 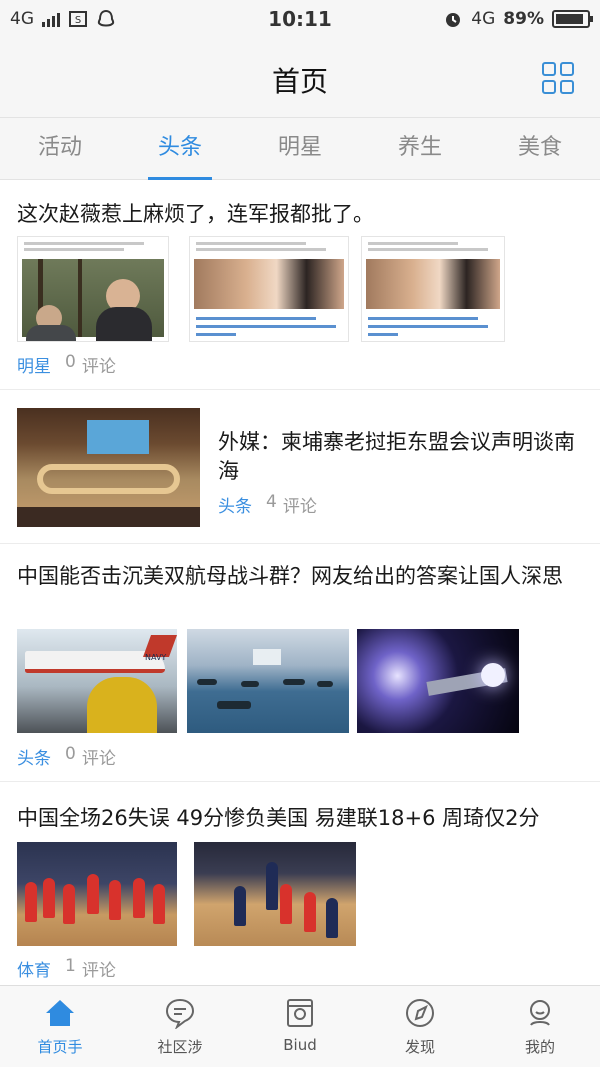 I want to click on tab-celebrity: 明星, so click(x=300, y=149).